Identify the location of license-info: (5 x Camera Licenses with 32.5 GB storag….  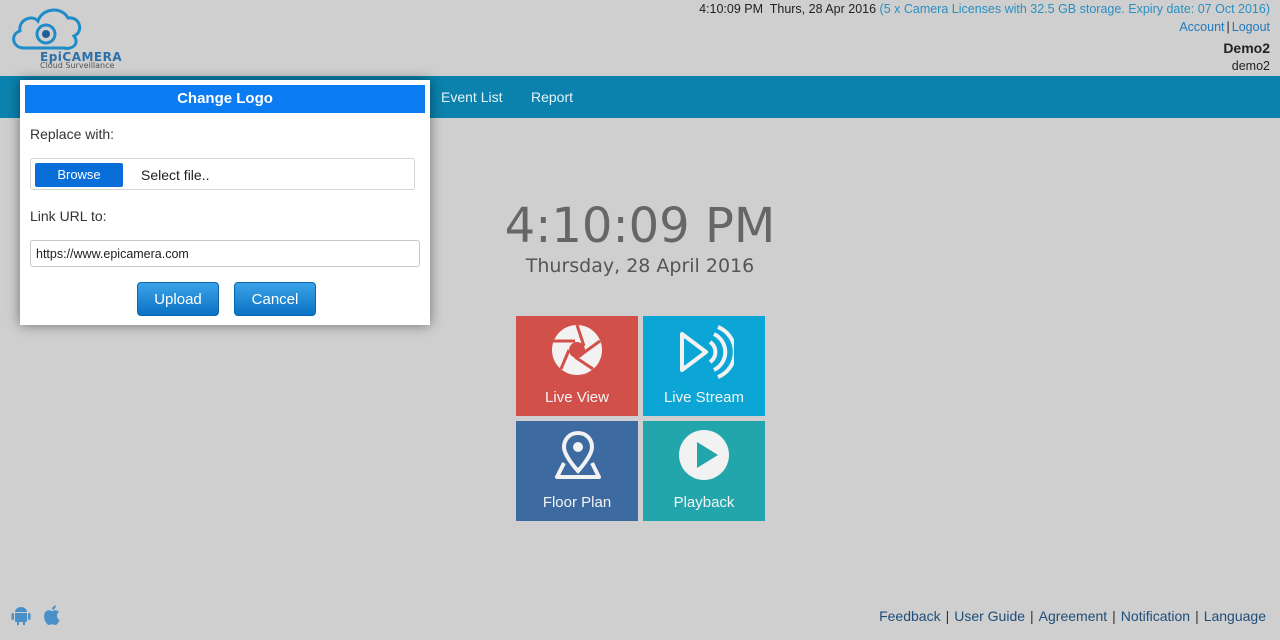
(1074, 9).